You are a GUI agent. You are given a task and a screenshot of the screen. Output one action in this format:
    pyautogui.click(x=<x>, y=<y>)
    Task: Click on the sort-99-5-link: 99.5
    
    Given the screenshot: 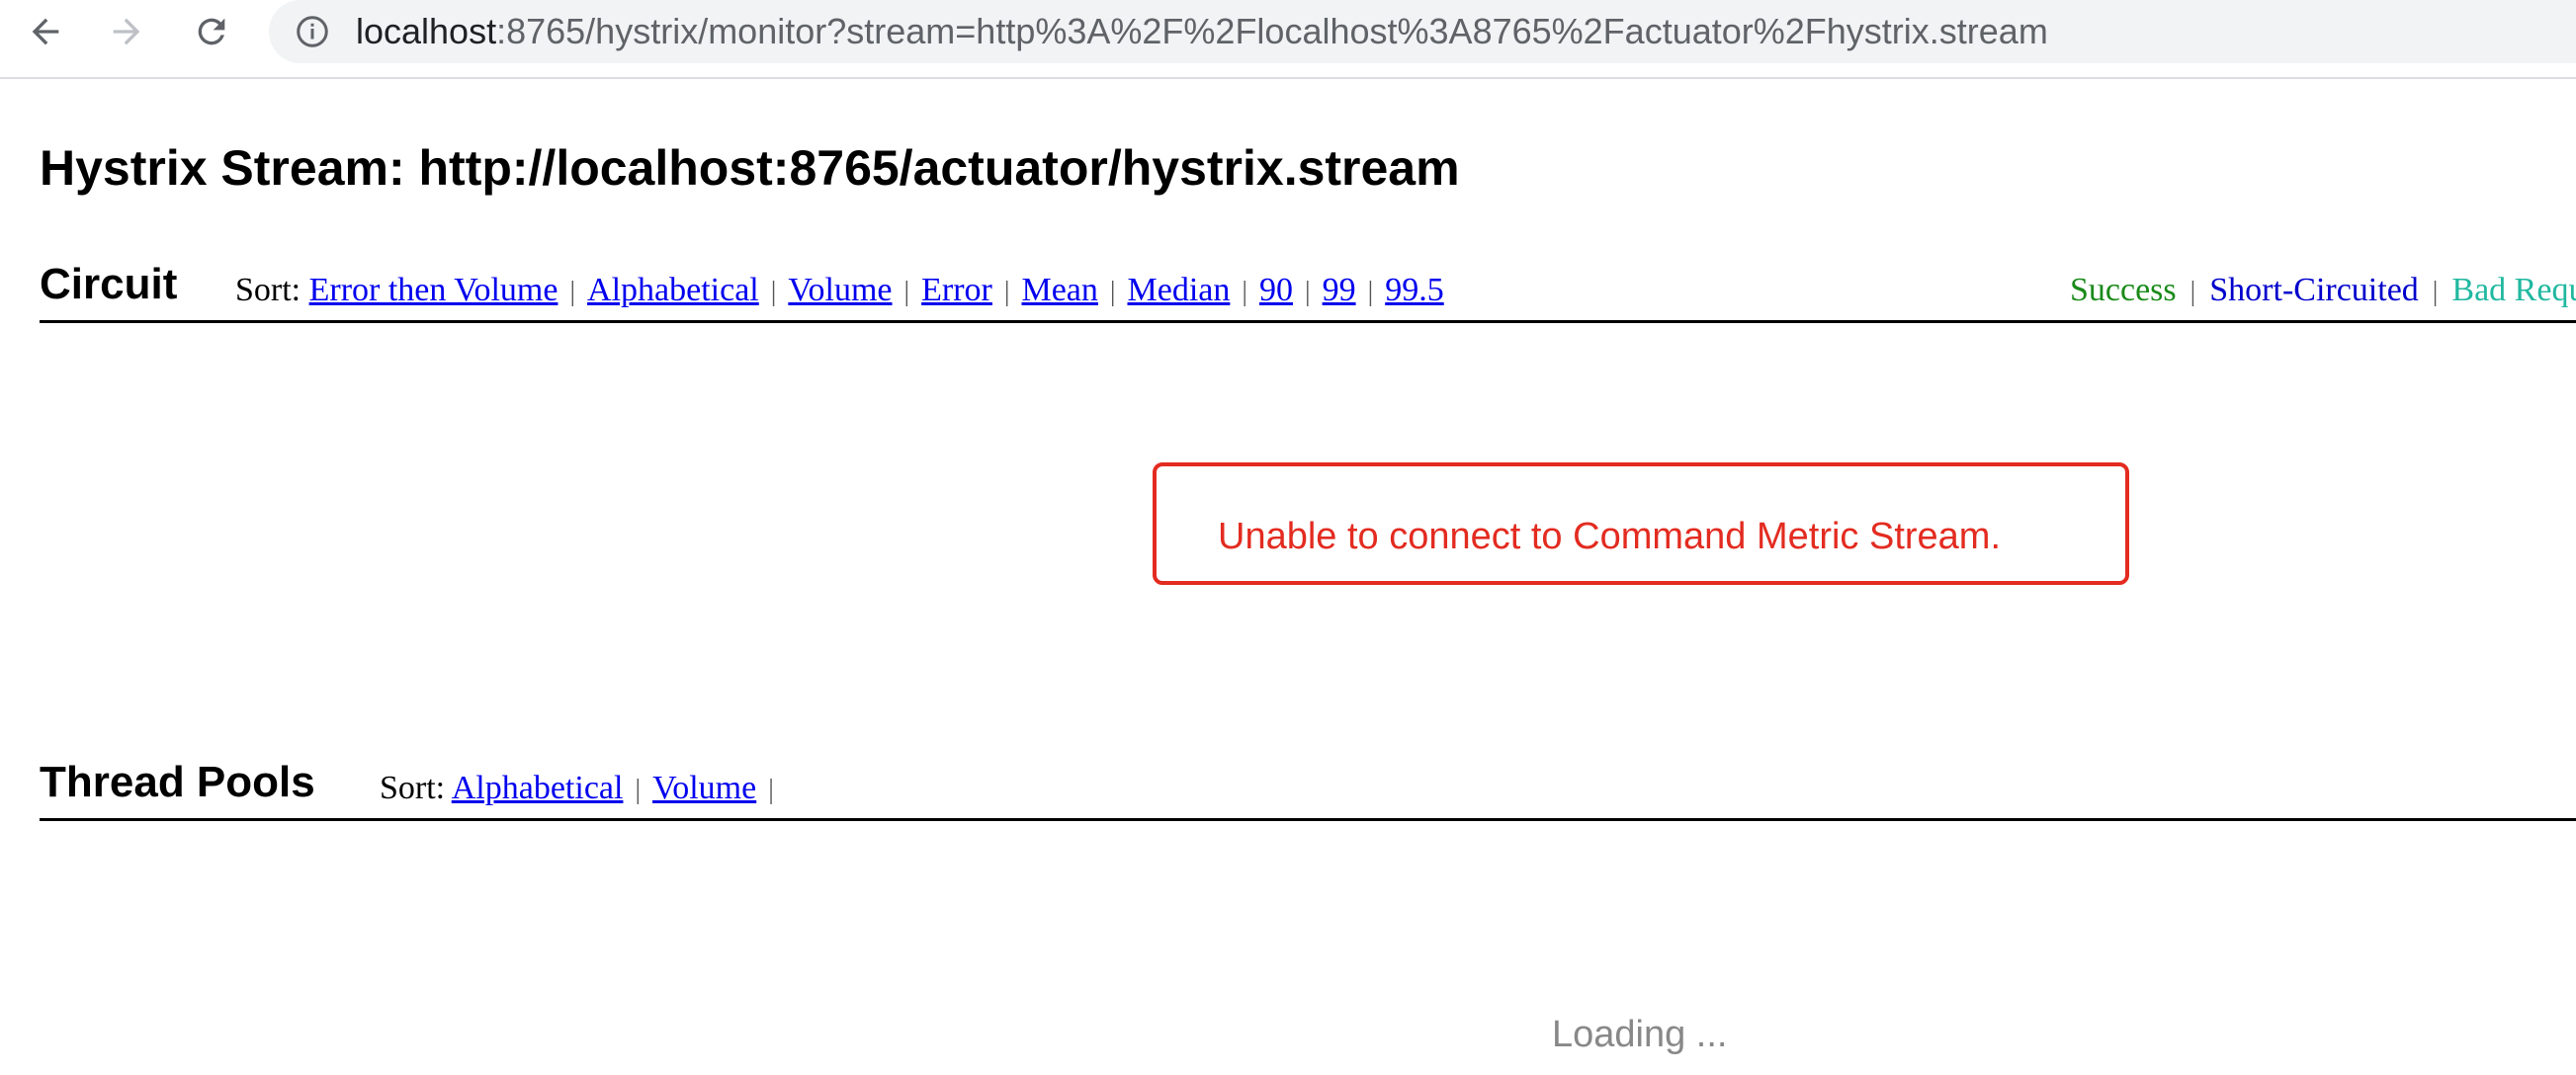 What is the action you would take?
    pyautogui.click(x=1414, y=290)
    